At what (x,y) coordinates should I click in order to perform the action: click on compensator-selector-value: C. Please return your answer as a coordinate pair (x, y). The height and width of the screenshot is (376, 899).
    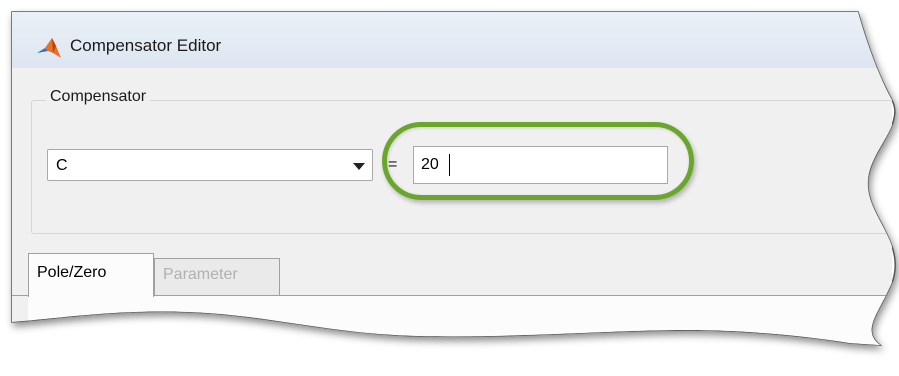
    Looking at the image, I should click on (62, 165).